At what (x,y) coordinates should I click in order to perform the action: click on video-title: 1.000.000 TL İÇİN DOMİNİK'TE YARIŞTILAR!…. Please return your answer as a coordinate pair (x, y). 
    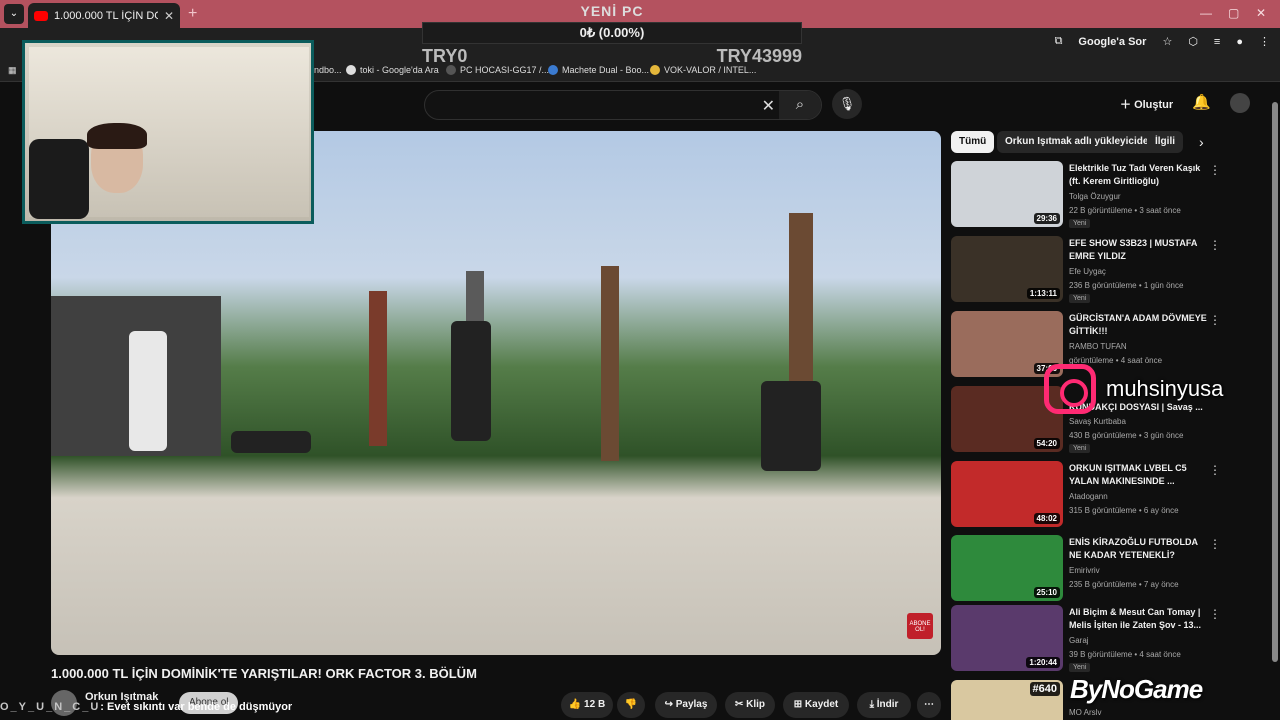
    Looking at the image, I should click on (264, 673).